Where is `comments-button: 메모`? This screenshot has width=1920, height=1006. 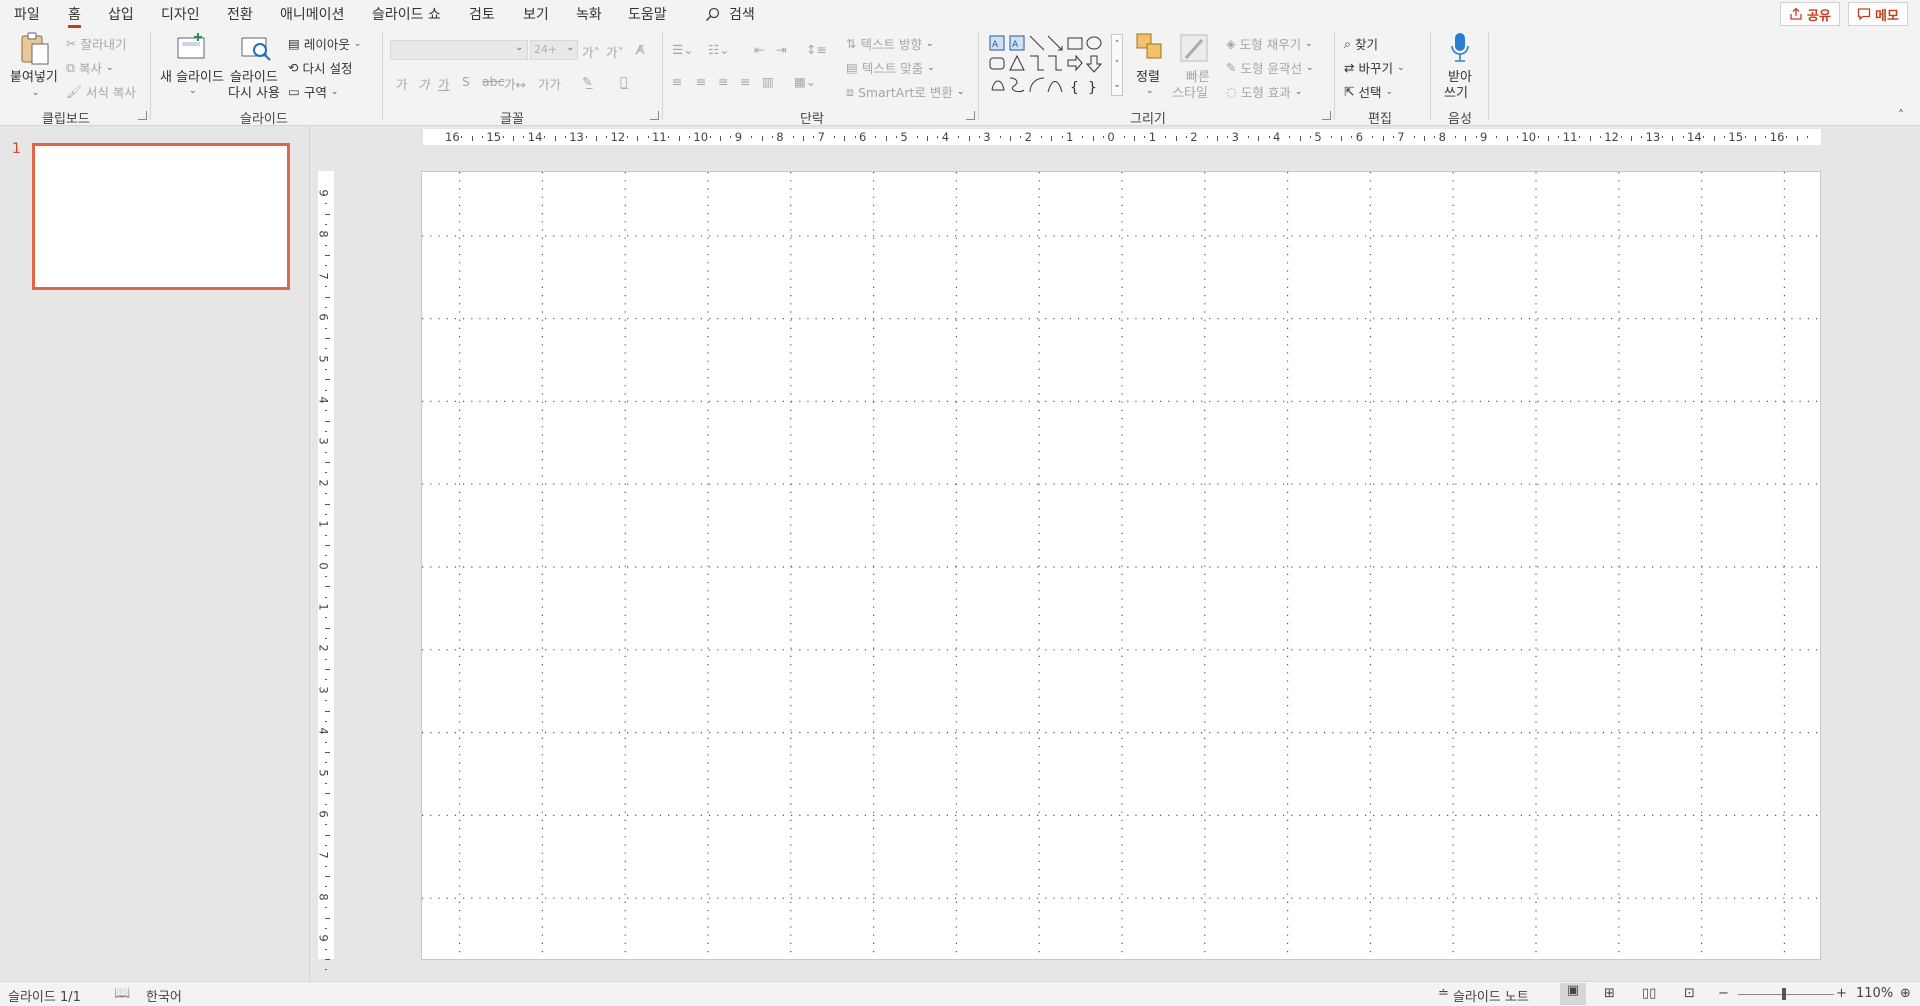 comments-button: 메모 is located at coordinates (1878, 14).